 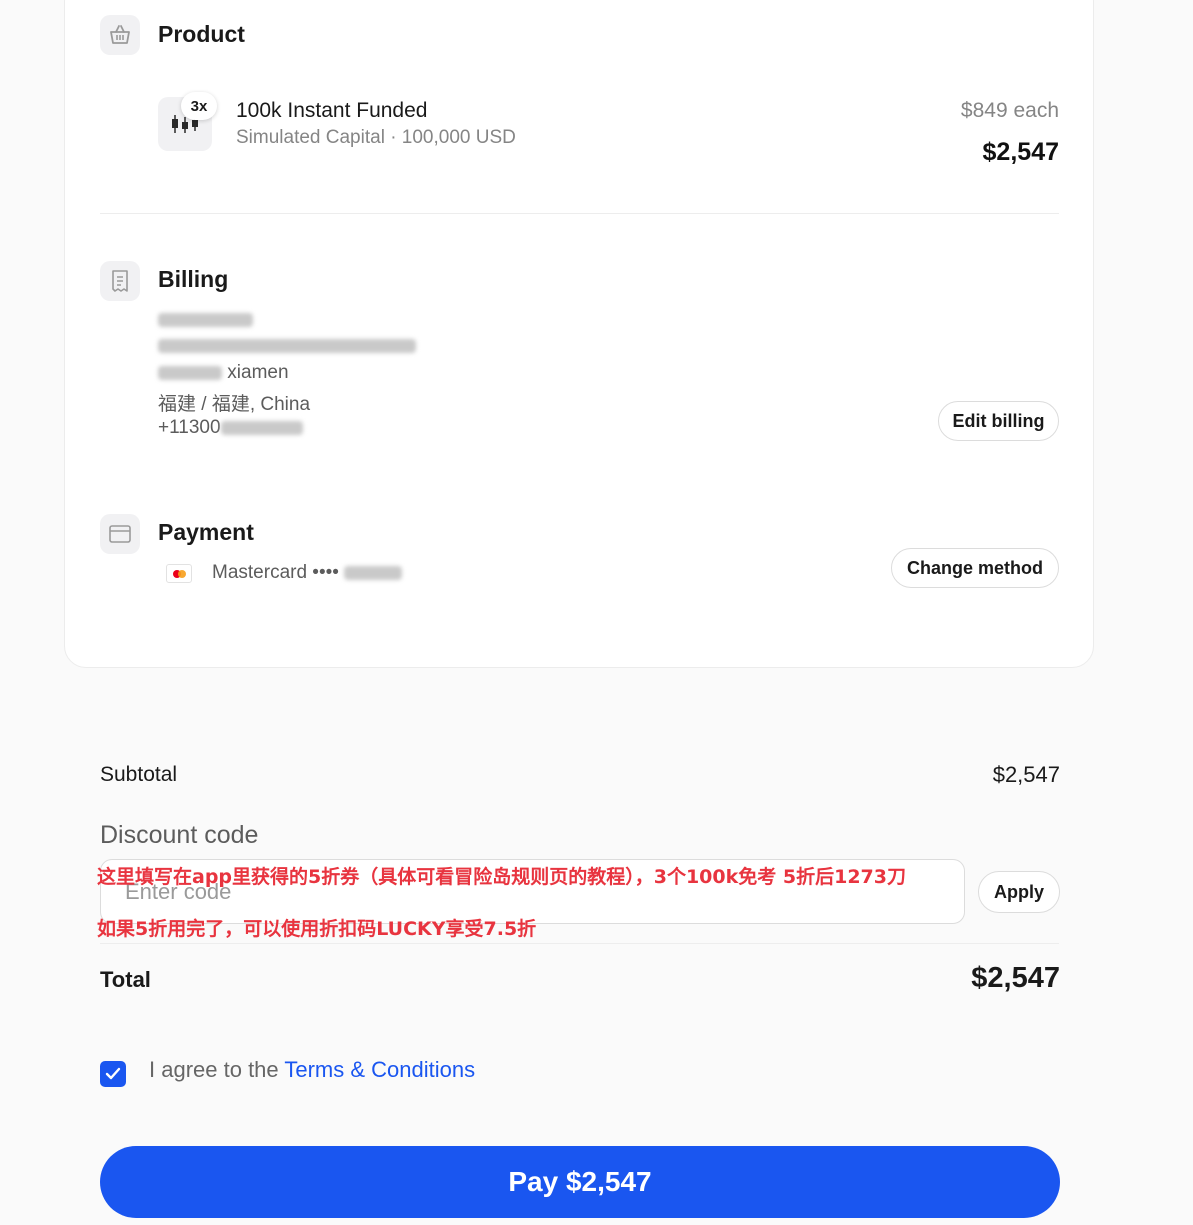 What do you see at coordinates (332, 110) in the screenshot?
I see `product-name: 100k Instant Funded` at bounding box center [332, 110].